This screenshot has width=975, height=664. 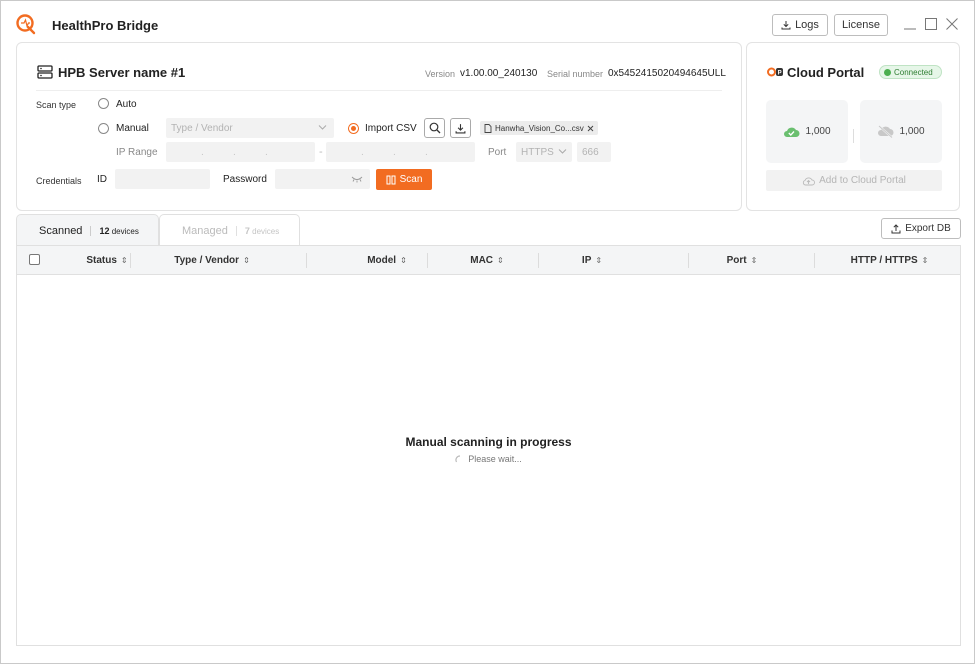 I want to click on ip-range-end-input: . . ., so click(x=400, y=152).